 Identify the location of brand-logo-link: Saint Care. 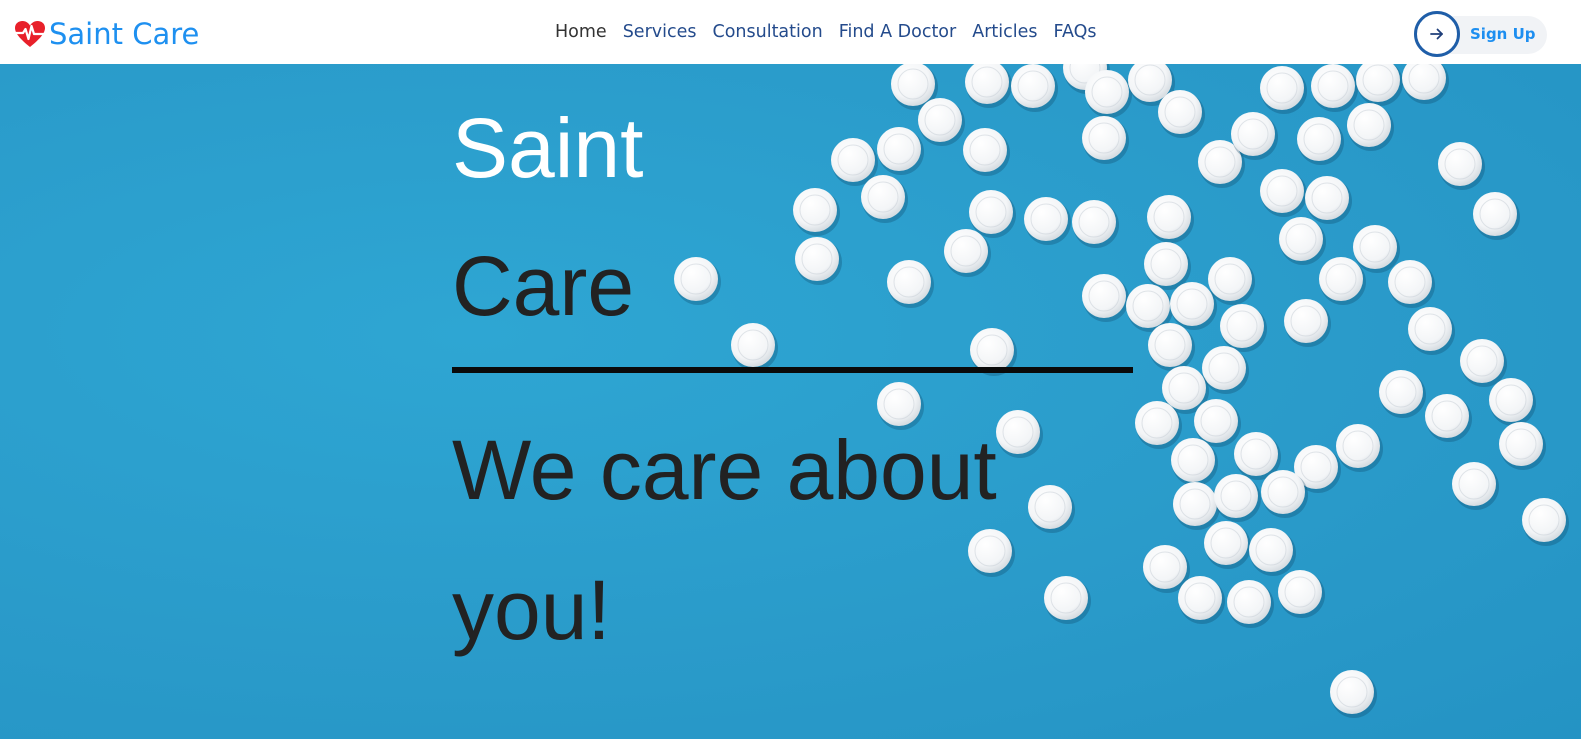
(106, 34).